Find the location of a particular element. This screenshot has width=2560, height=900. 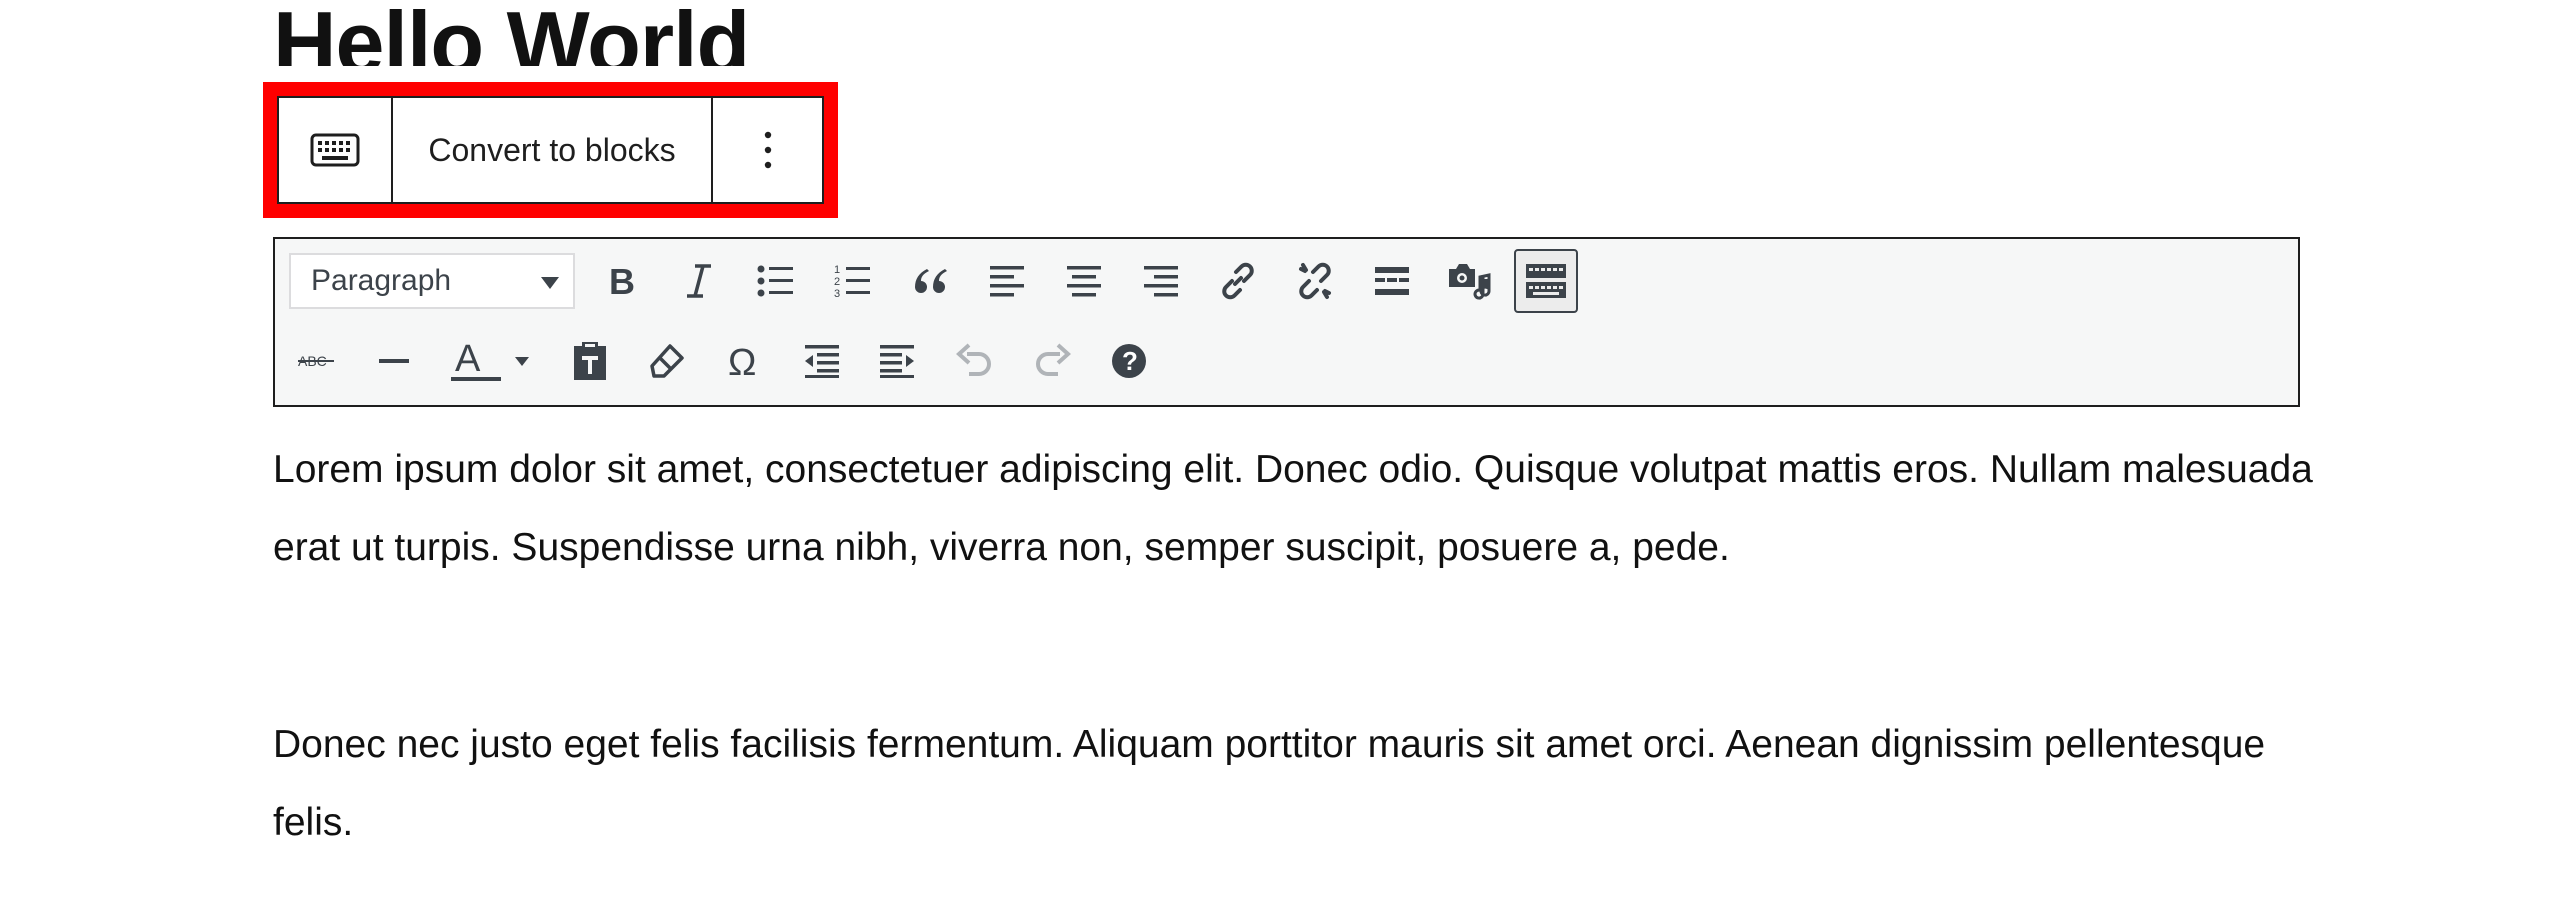

svg-text: Ω is located at coordinates (742, 361).